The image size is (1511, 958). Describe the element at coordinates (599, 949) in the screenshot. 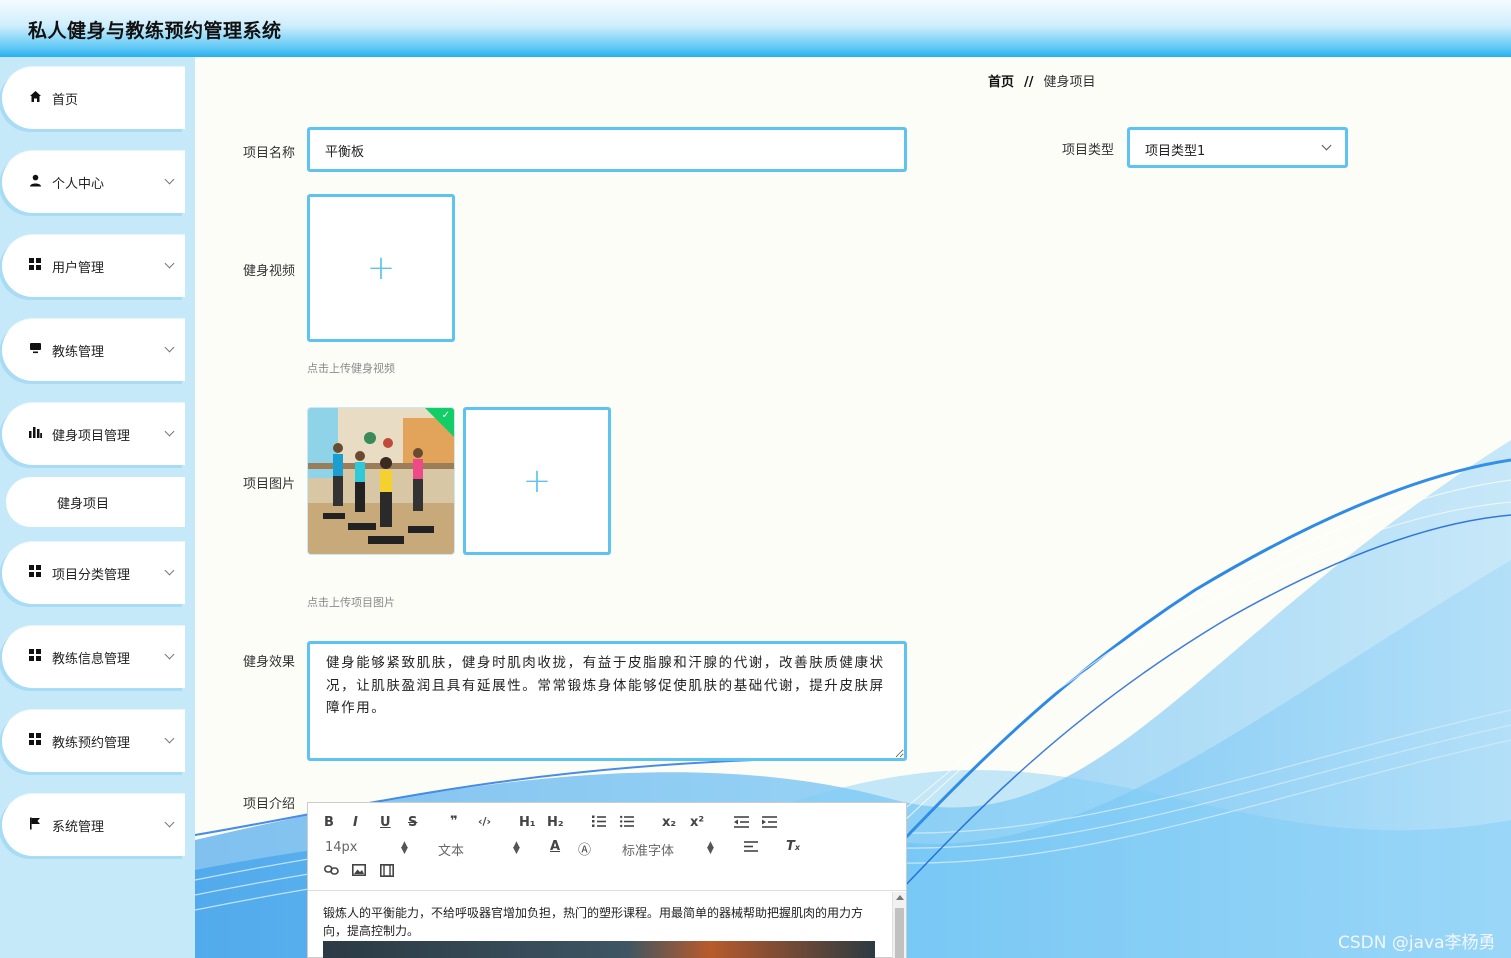

I see `editor-embedded-image` at that location.